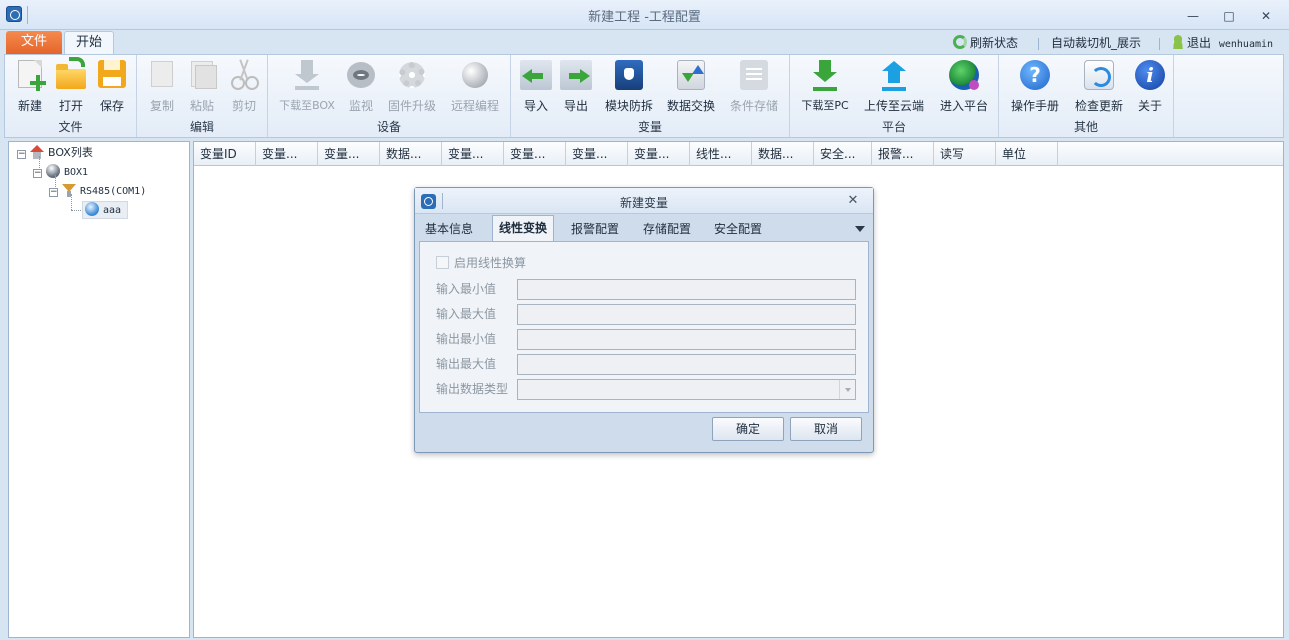 The width and height of the screenshot is (1289, 640). I want to click on cut-button: 剪切, so click(244, 85).